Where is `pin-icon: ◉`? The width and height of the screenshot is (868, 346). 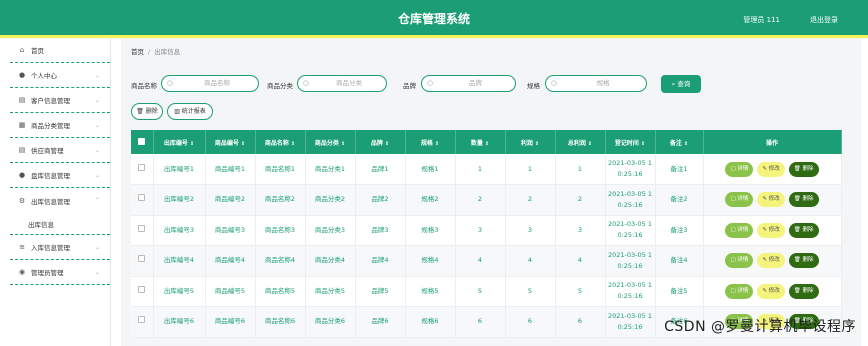
pin-icon: ◉ is located at coordinates (22, 272).